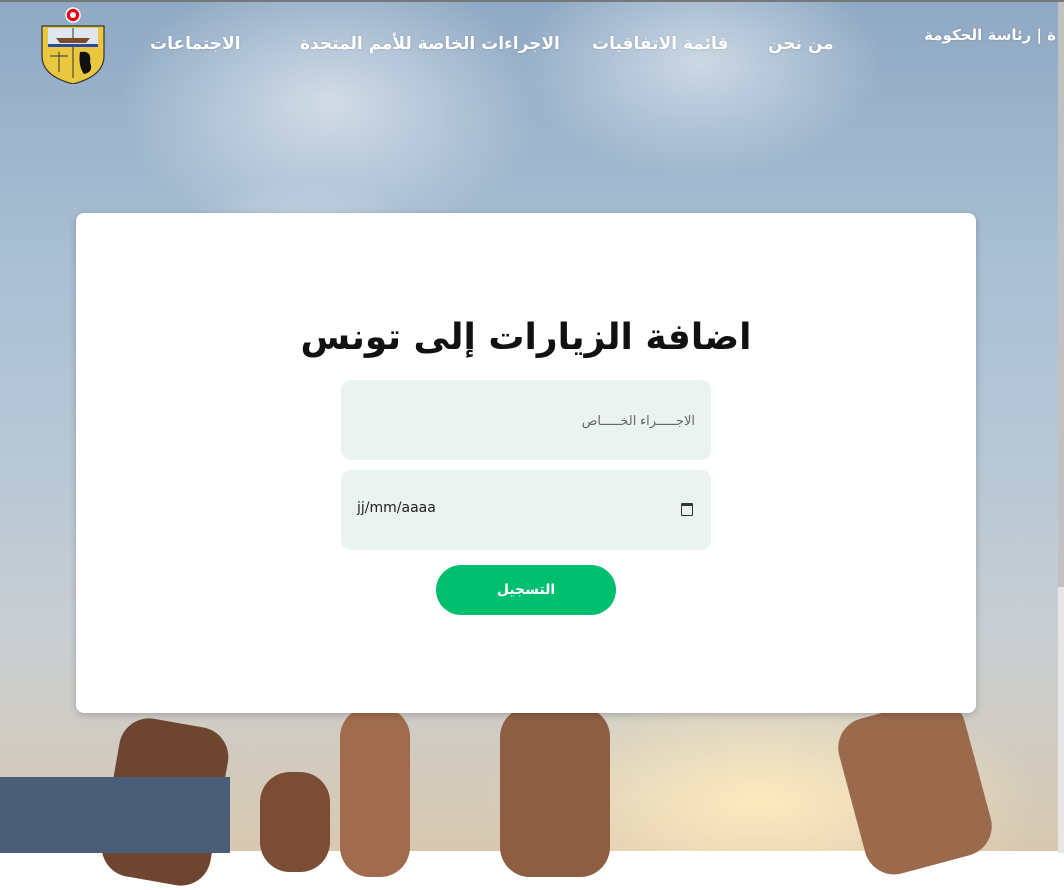 Image resolution: width=1064 pixels, height=890 pixels. What do you see at coordinates (660, 44) in the screenshot?
I see `nav-link-agreements-list: قائمة الاتفاقيات` at bounding box center [660, 44].